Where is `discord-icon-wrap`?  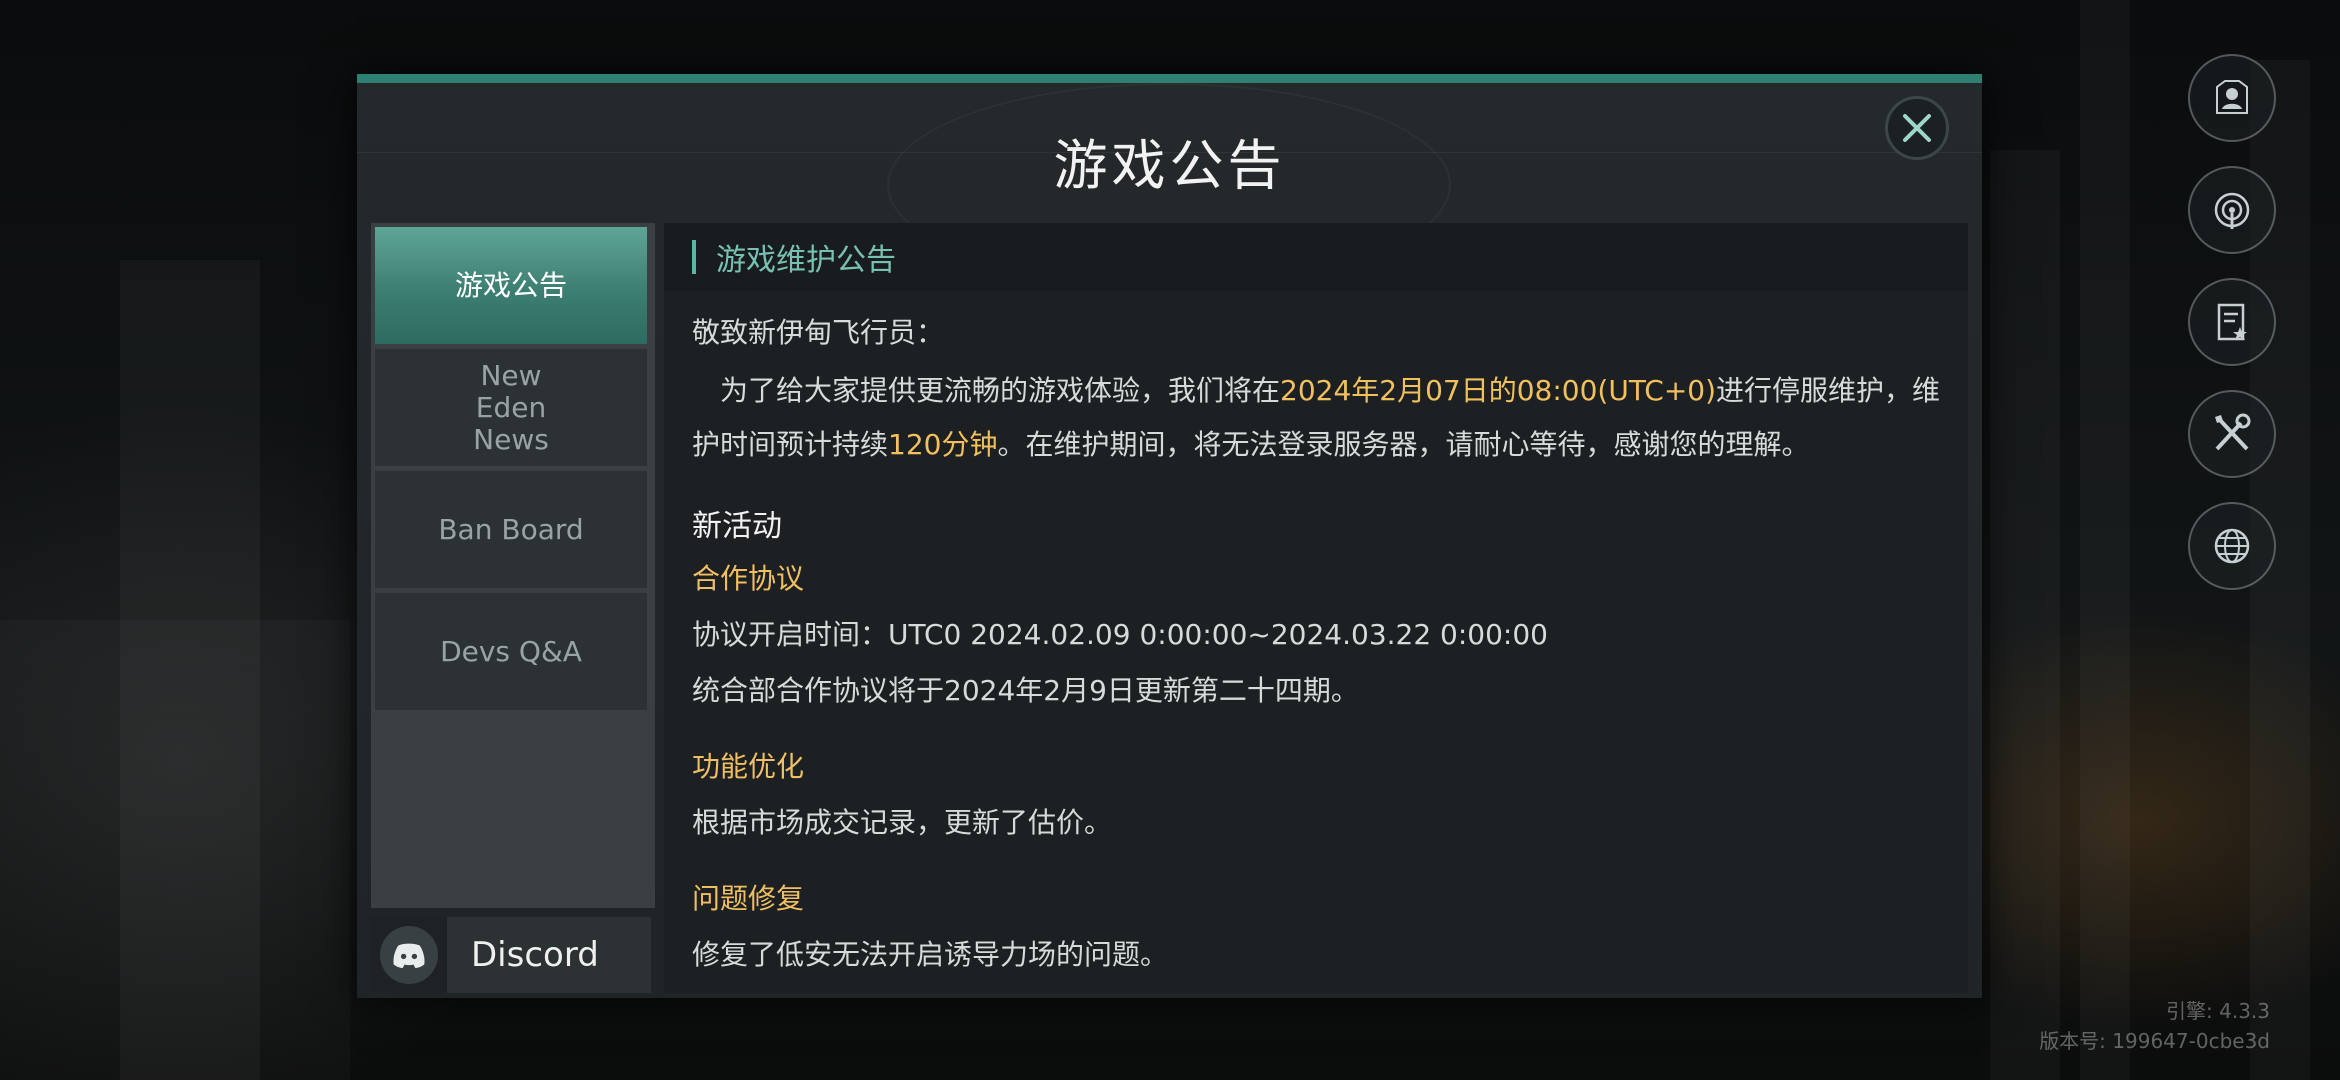
discord-icon-wrap is located at coordinates (409, 955).